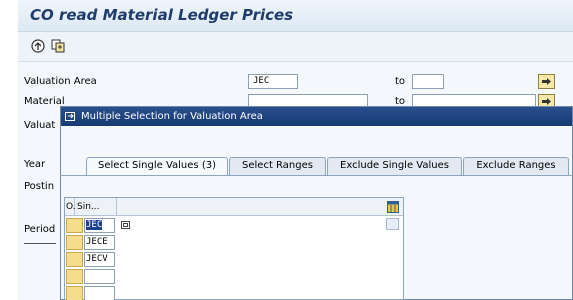 The width and height of the screenshot is (573, 300). I want to click on valuation-type-label: Valuat, so click(40, 125).